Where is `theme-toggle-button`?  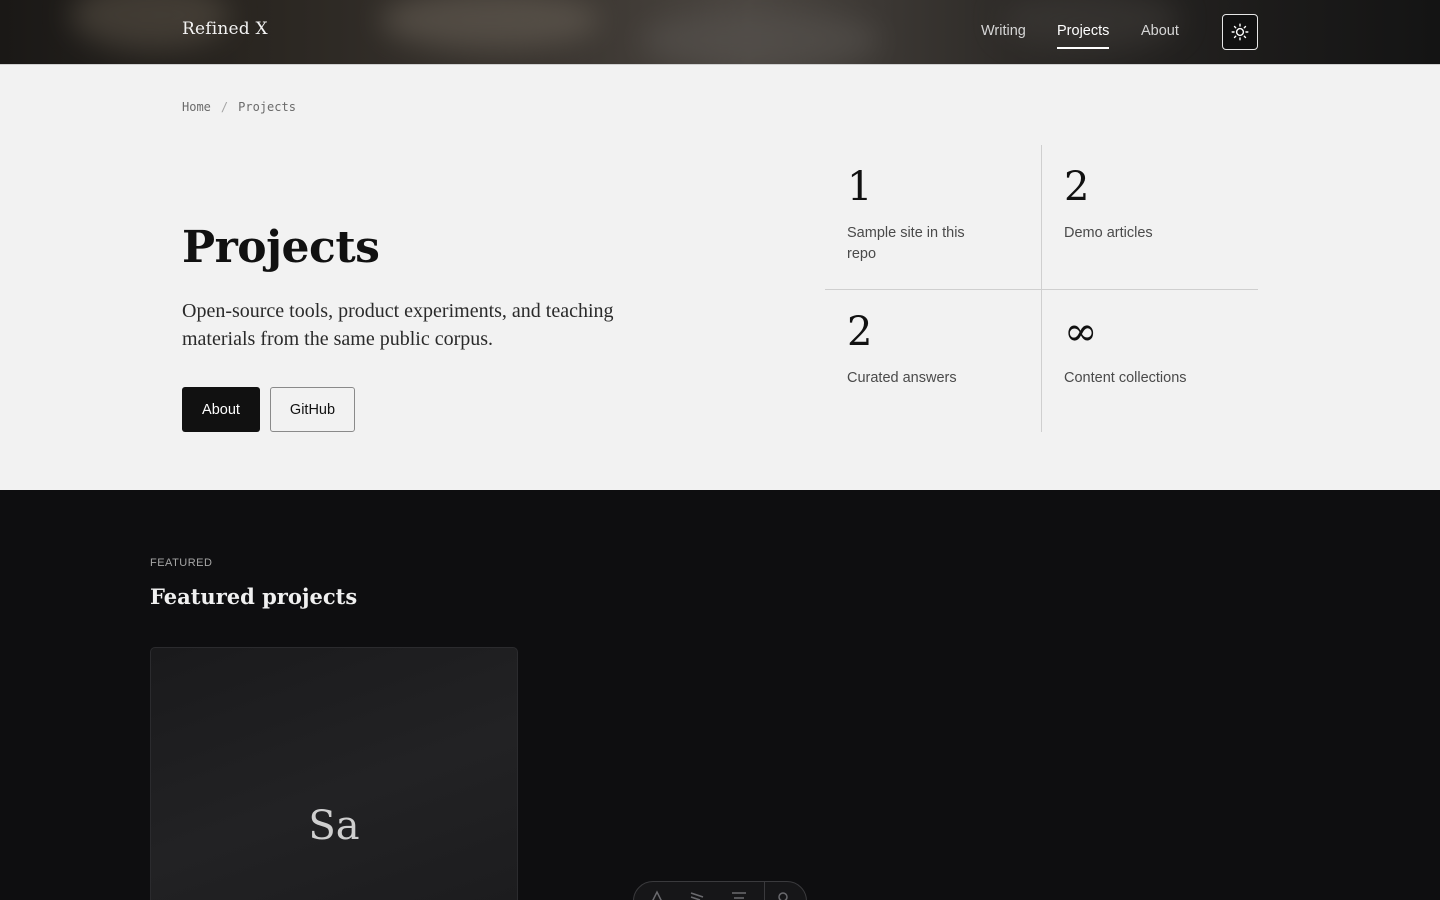
theme-toggle-button is located at coordinates (1240, 32).